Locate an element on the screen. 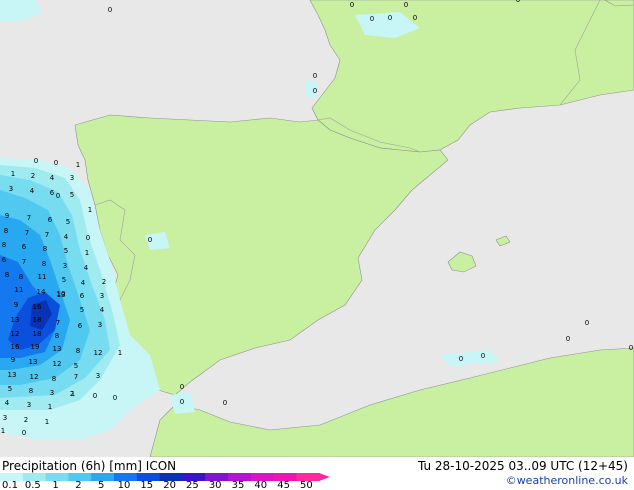 The image size is (634, 490). color-scale-tick-label: 45 is located at coordinates (283, 485).